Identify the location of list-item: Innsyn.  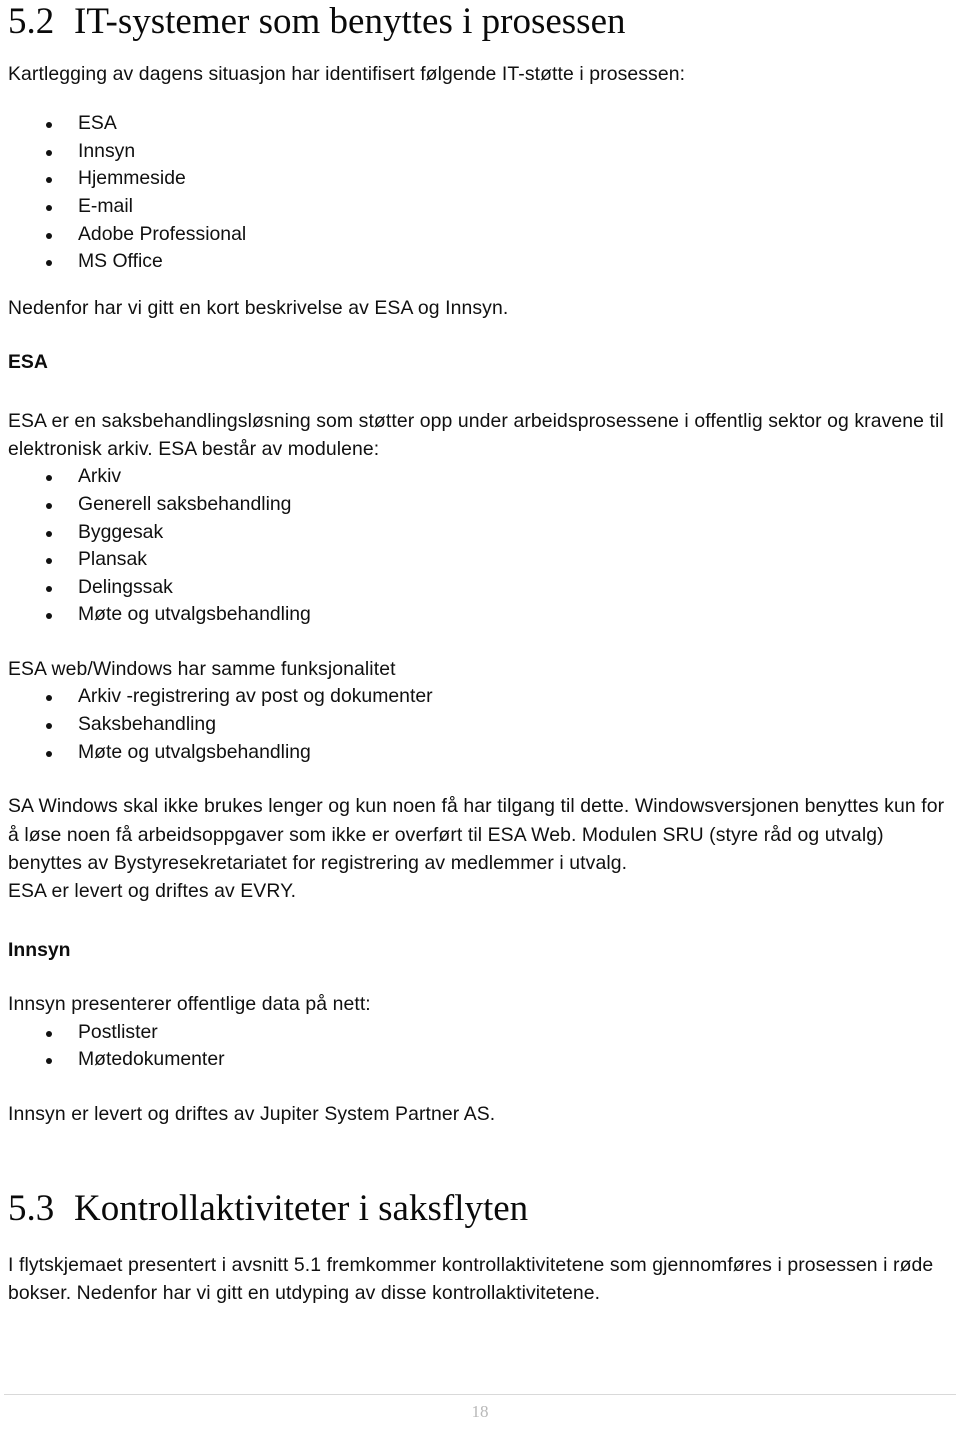
(479, 152).